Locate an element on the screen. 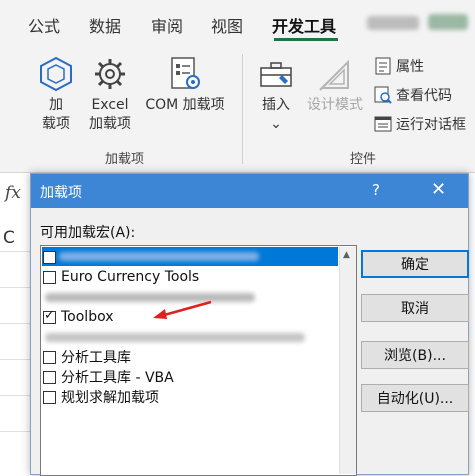 This screenshot has width=475, height=476. addins-label-1: 加 is located at coordinates (56, 105).